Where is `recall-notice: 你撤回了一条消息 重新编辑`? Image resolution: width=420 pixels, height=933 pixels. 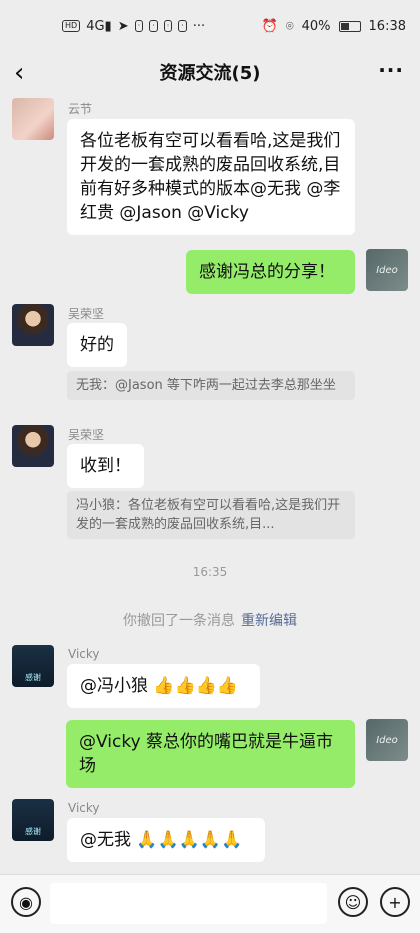 recall-notice: 你撤回了一条消息 重新编辑 is located at coordinates (210, 620).